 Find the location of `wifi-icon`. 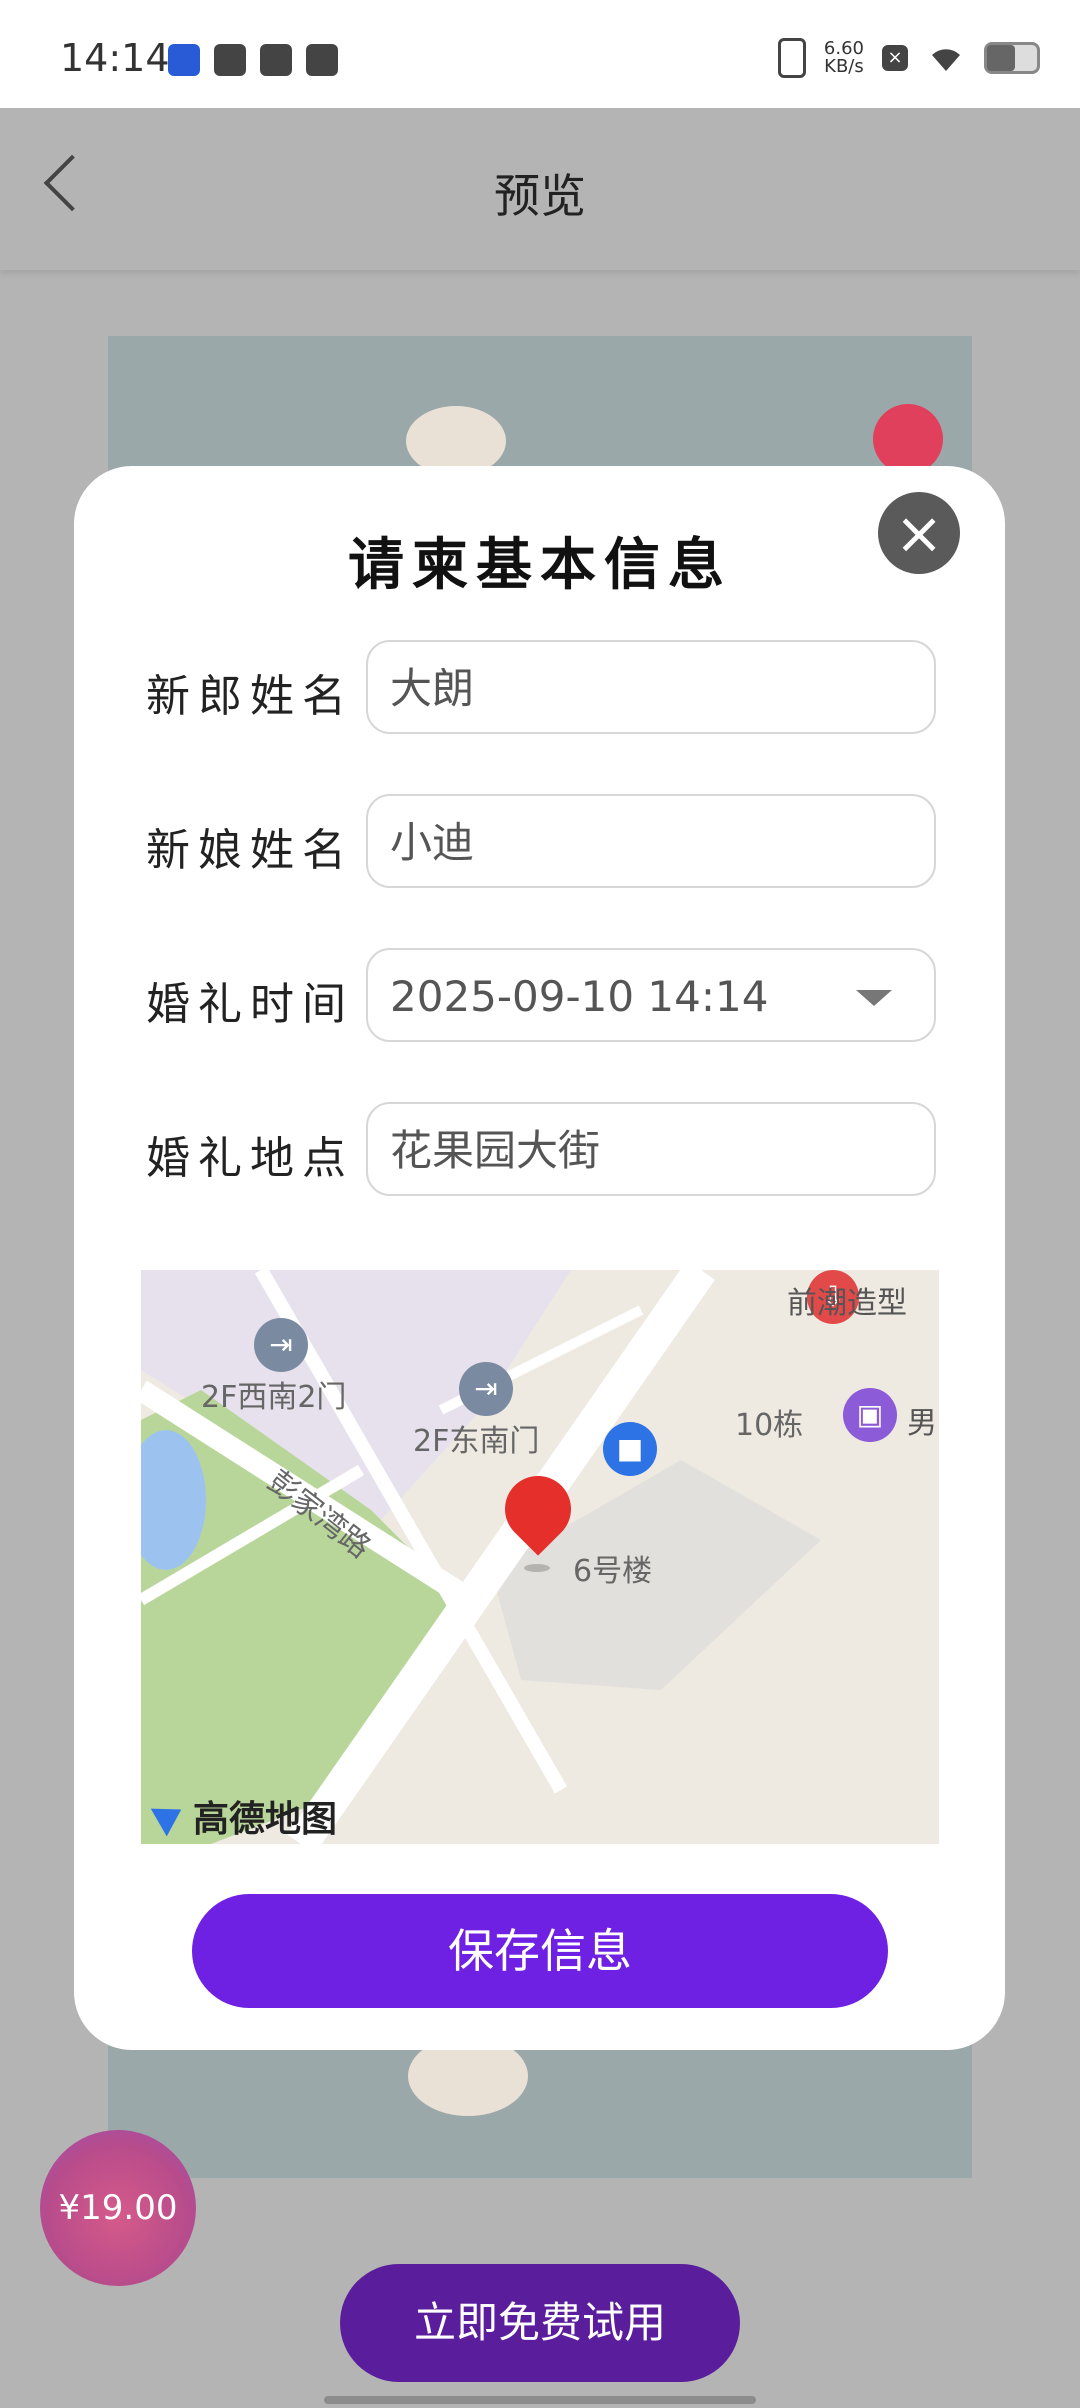

wifi-icon is located at coordinates (946, 58).